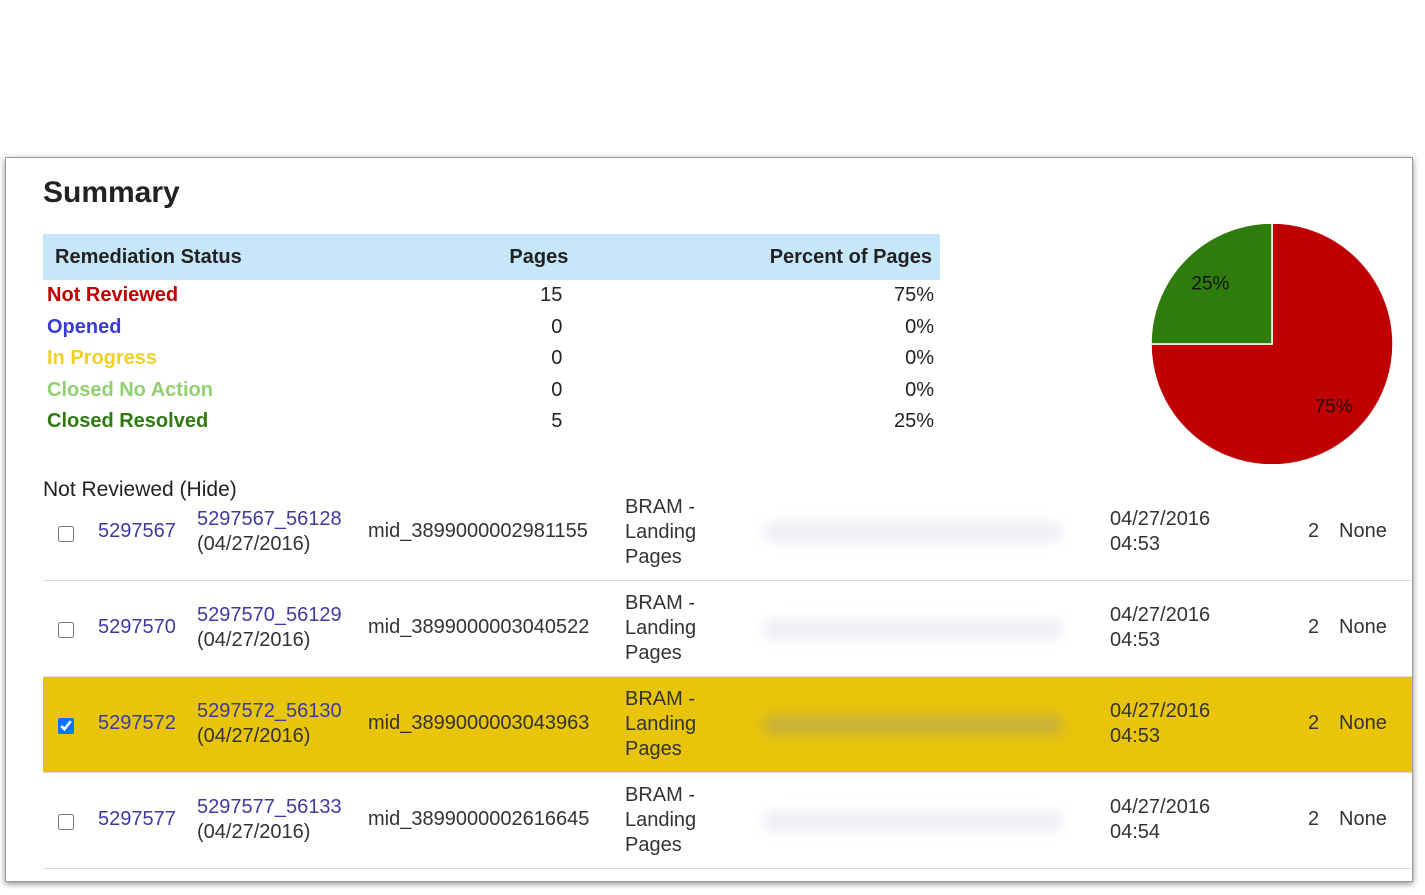 This screenshot has width=1425, height=895. What do you see at coordinates (130, 389) in the screenshot?
I see `status-label: Closed No Action` at bounding box center [130, 389].